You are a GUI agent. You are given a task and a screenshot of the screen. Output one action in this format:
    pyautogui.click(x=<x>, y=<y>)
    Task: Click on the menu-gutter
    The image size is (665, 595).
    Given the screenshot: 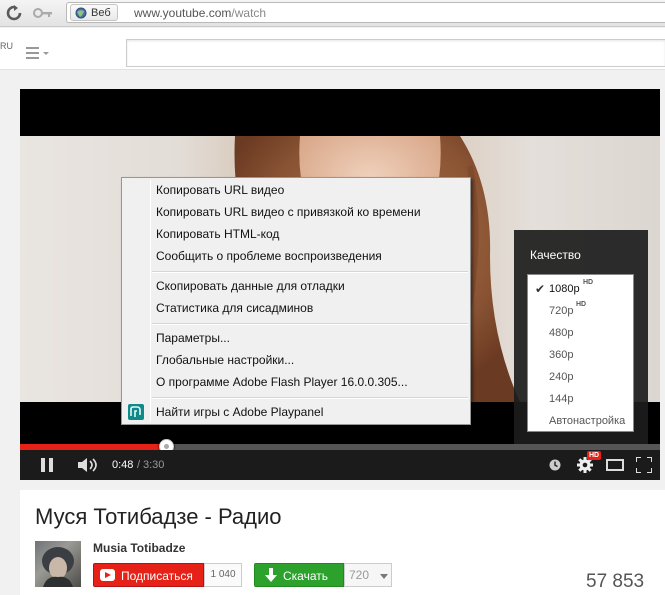 What is the action you would take?
    pyautogui.click(x=150, y=301)
    